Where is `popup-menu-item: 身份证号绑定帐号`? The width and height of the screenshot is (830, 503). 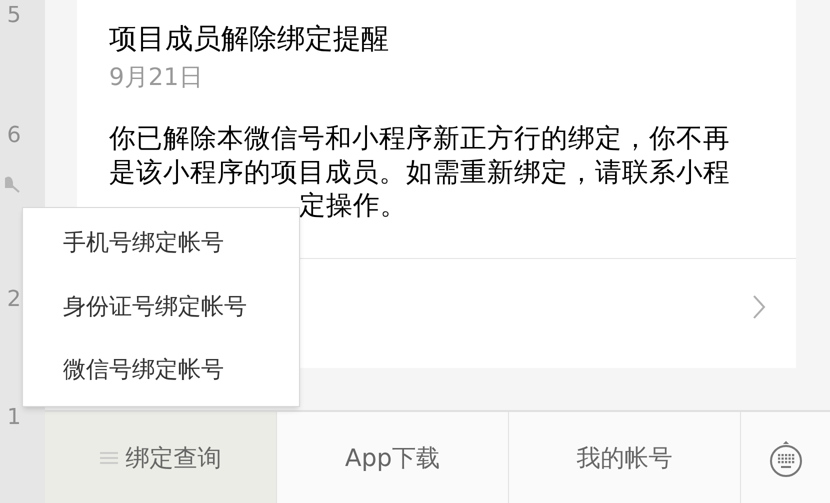 popup-menu-item: 身份证号绑定帐号 is located at coordinates (161, 307).